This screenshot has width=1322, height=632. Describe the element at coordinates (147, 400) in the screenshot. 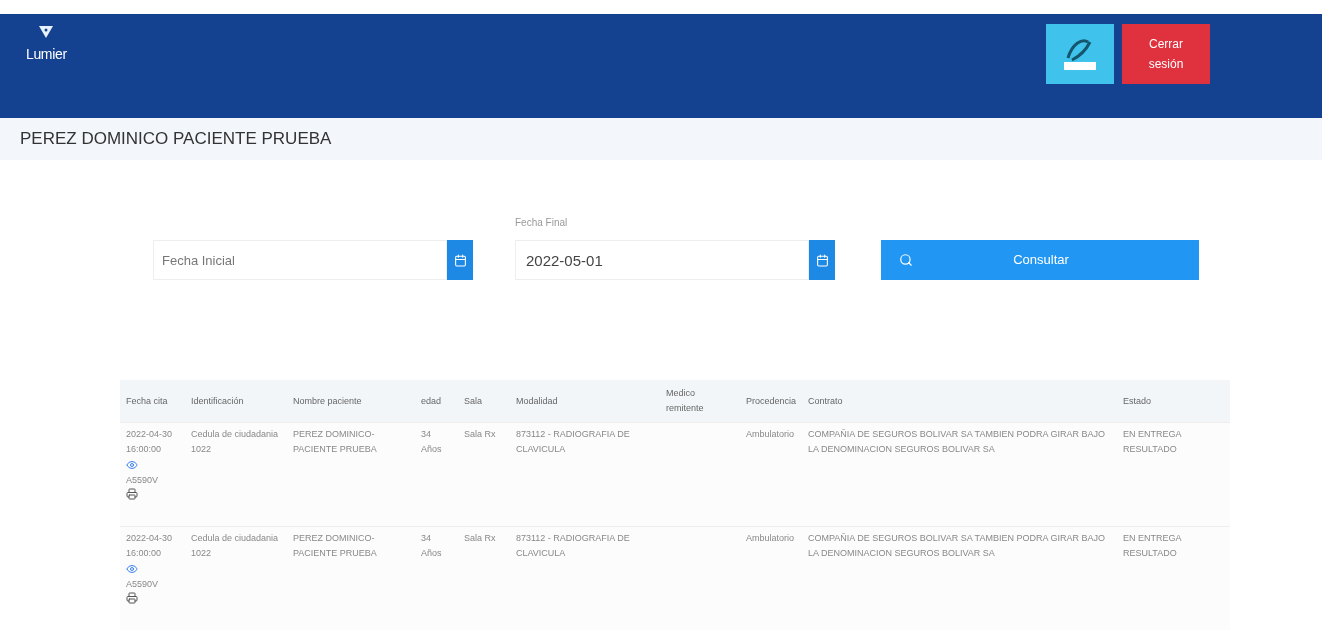

I see `column-header: Fecha cita` at that location.